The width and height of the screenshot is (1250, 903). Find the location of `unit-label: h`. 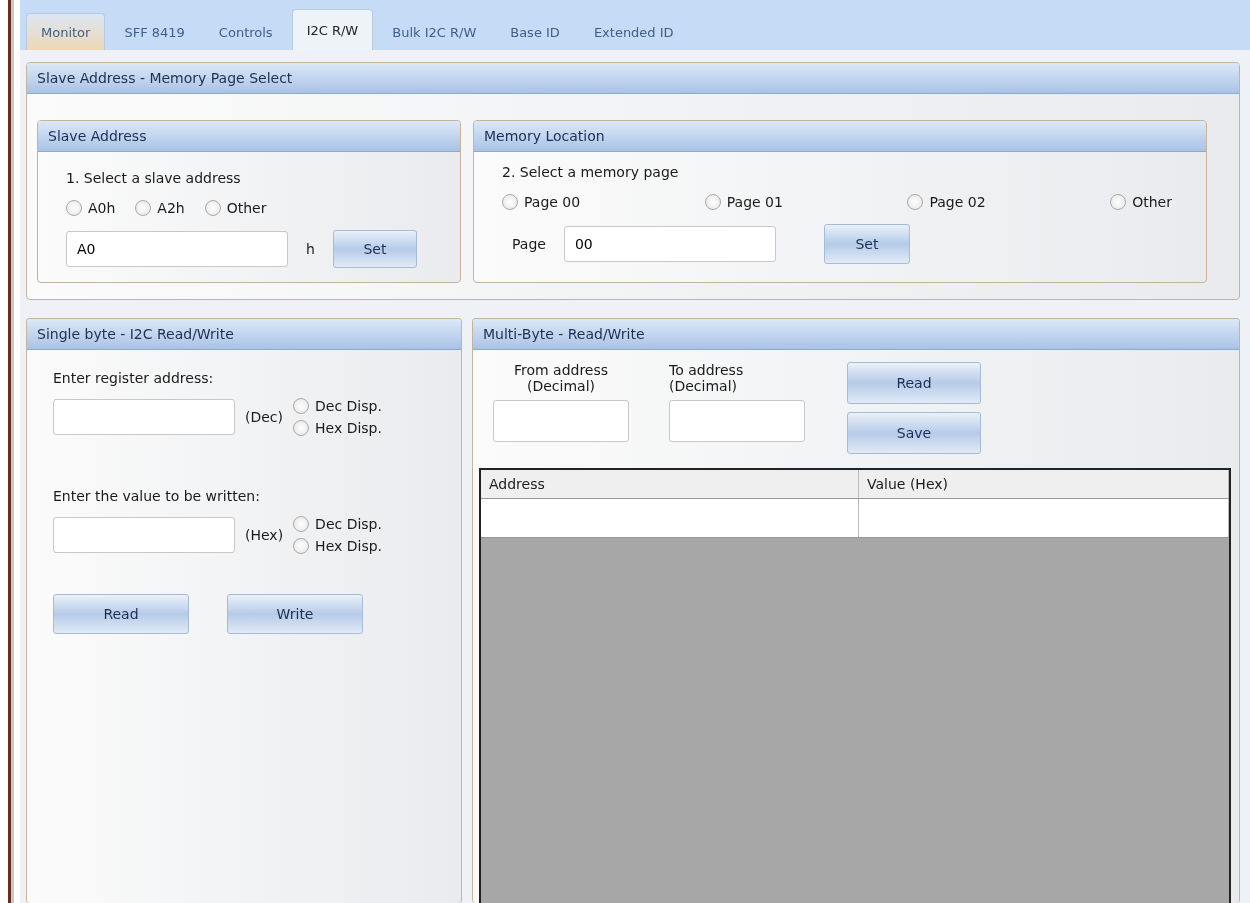

unit-label: h is located at coordinates (310, 249).